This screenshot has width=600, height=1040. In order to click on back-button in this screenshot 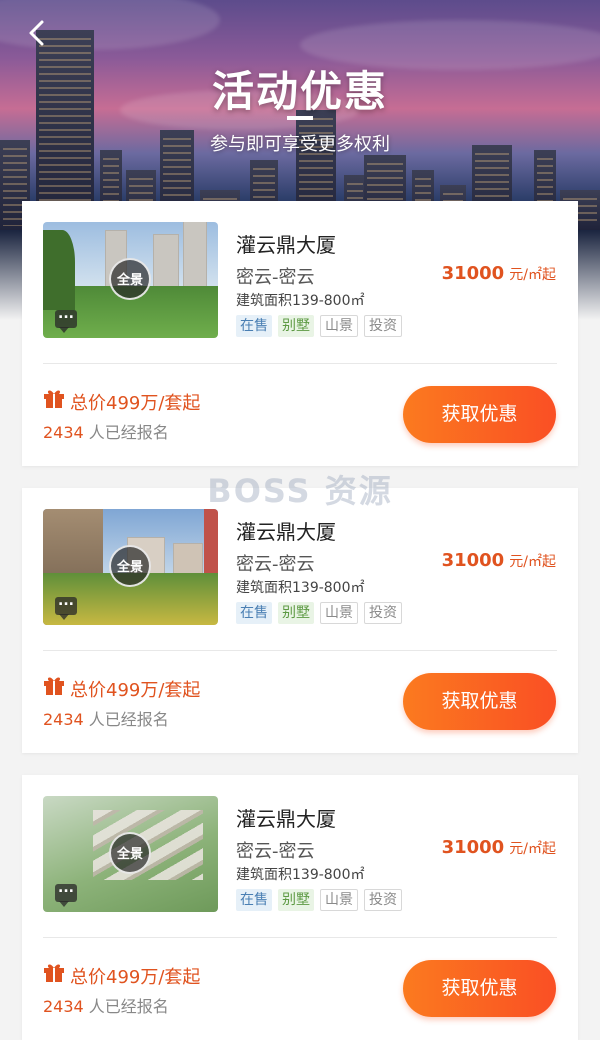, I will do `click(37, 33)`.